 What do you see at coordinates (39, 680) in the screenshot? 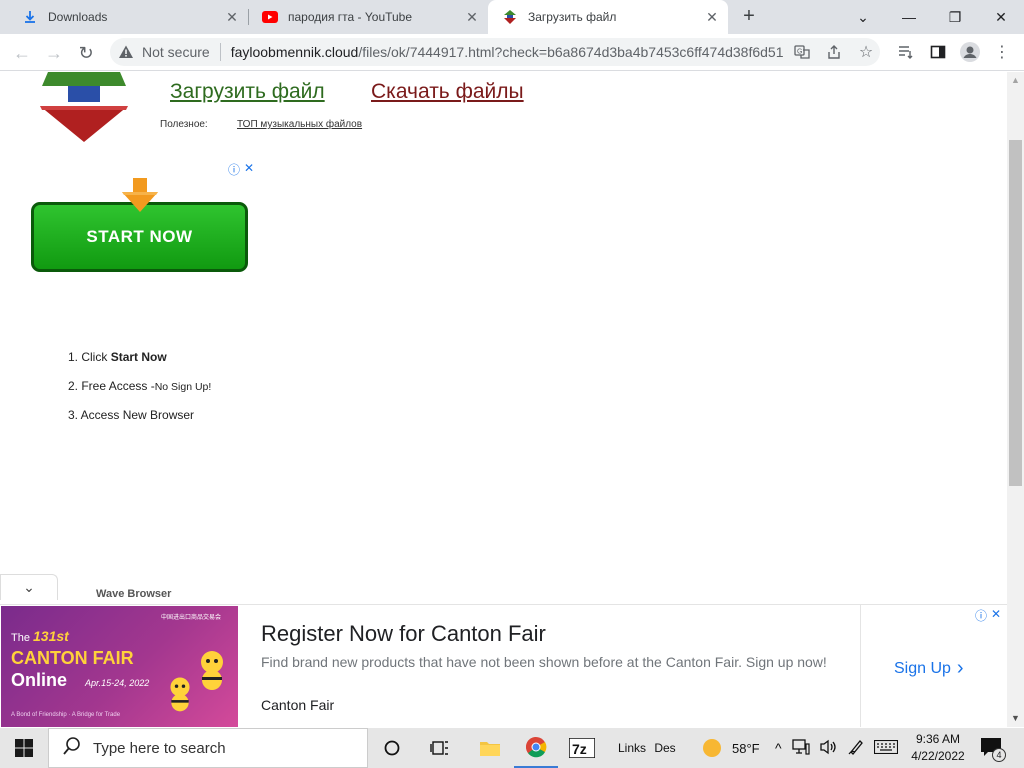
I see `ad-image-online: Online` at bounding box center [39, 680].